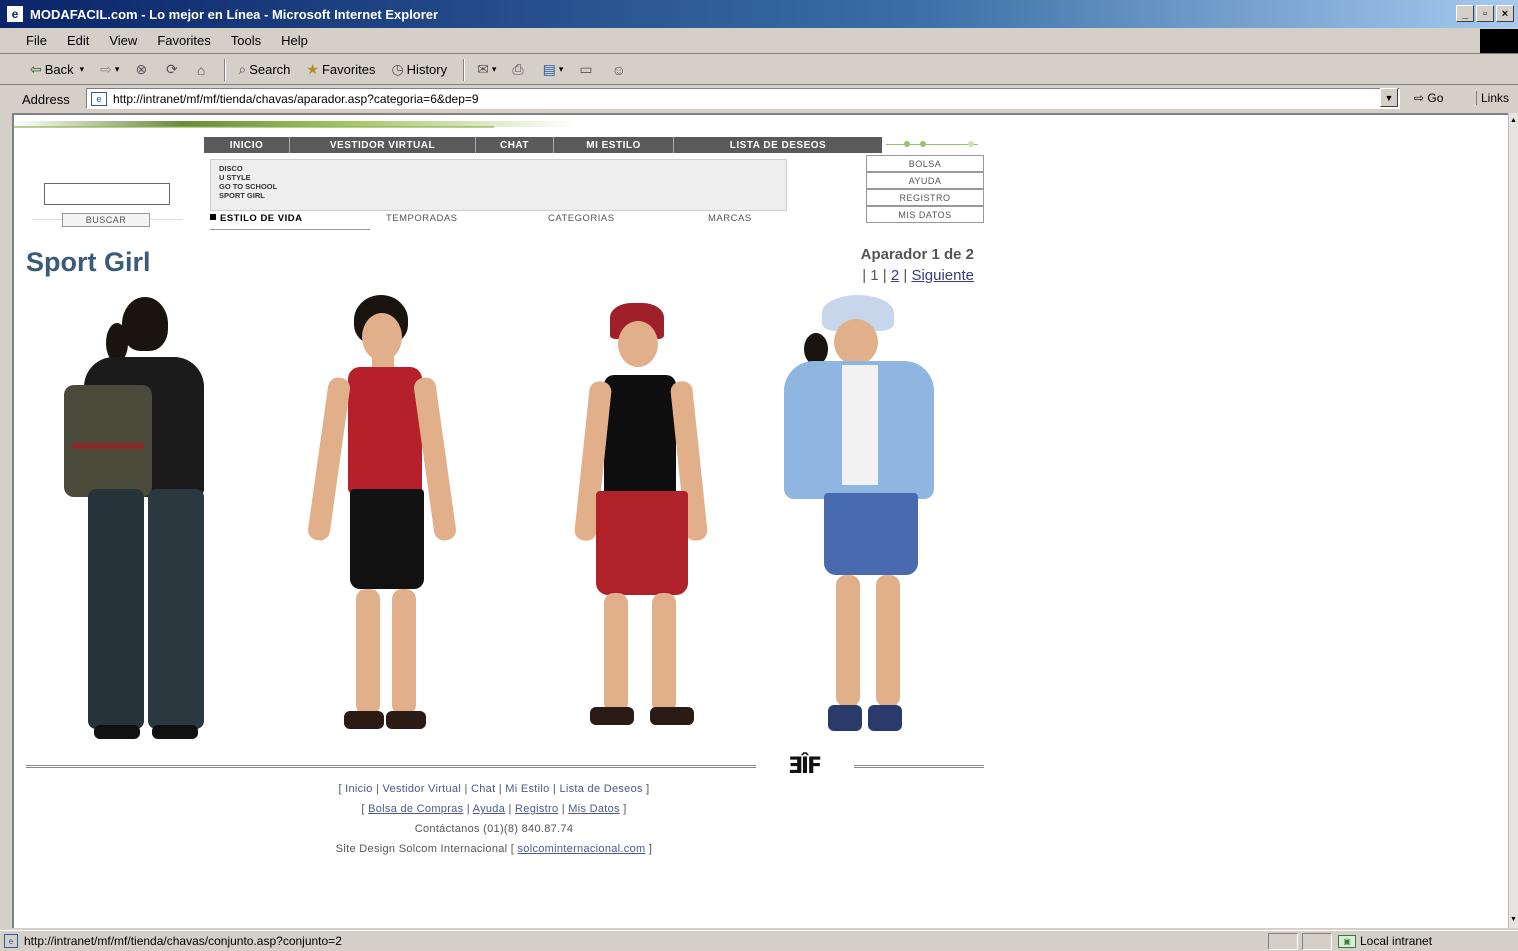 The height and width of the screenshot is (951, 1518). Describe the element at coordinates (183, 40) in the screenshot. I see `menu-favorites: Favorites` at that location.